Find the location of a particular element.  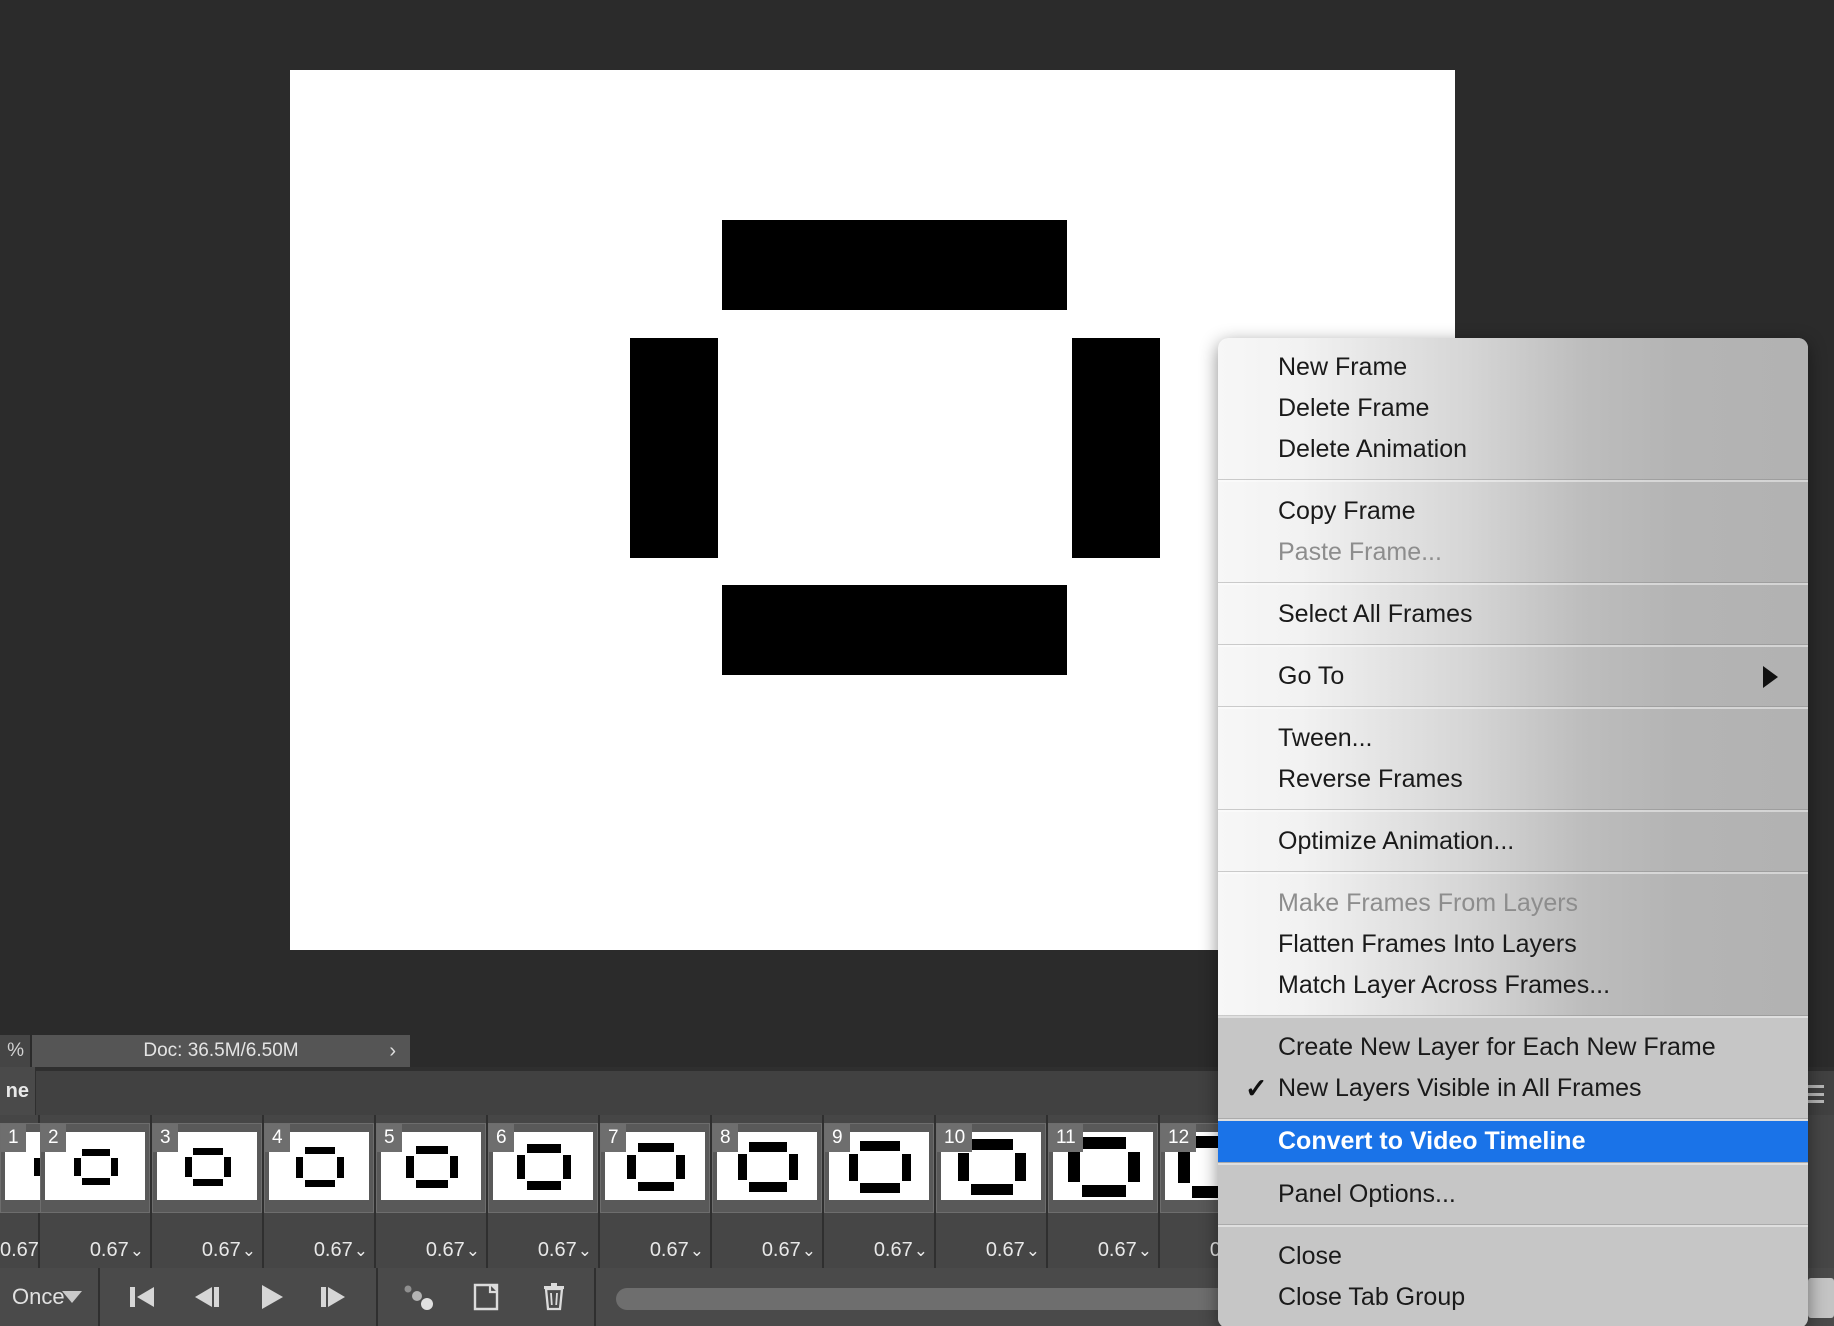

frame-thumbnail: 4 is located at coordinates (319, 1168).